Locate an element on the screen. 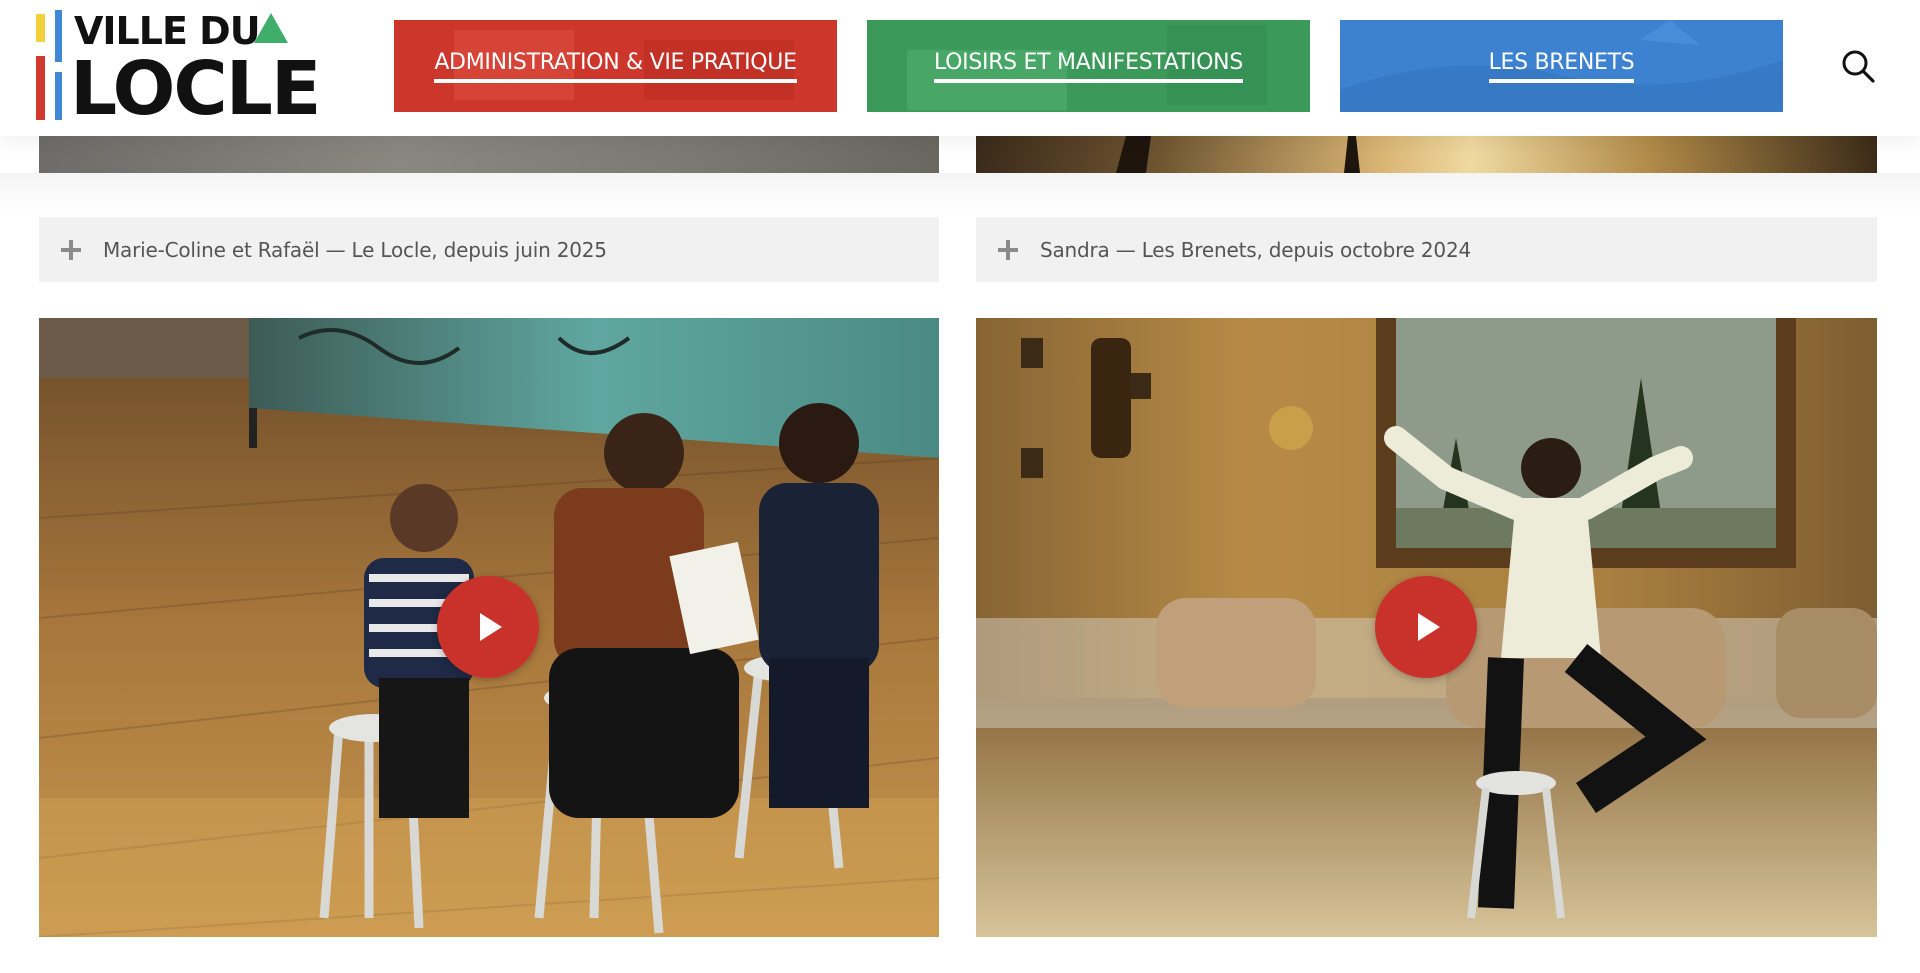 The image size is (1920, 973). nav-label: ADMINISTRATION & VIE PRATIQUE is located at coordinates (615, 66).